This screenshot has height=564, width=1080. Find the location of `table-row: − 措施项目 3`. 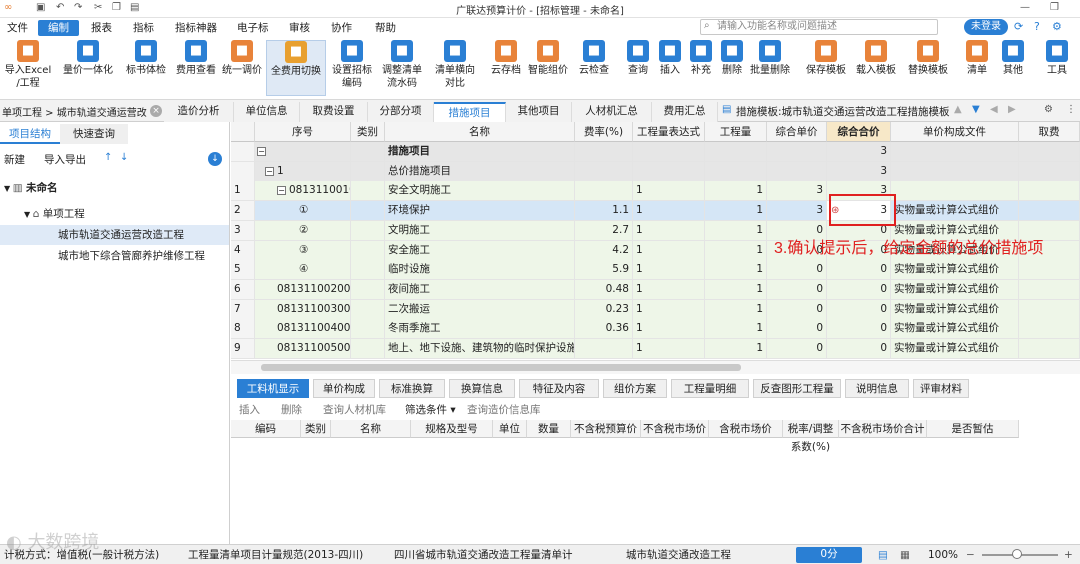

table-row: − 措施项目 3 is located at coordinates (655, 152).